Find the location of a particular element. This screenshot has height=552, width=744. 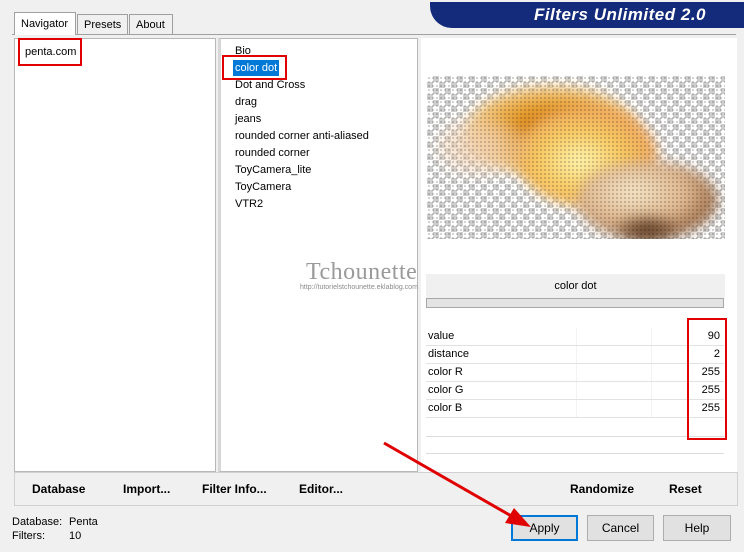

reset-button: Reset is located at coordinates (685, 489).